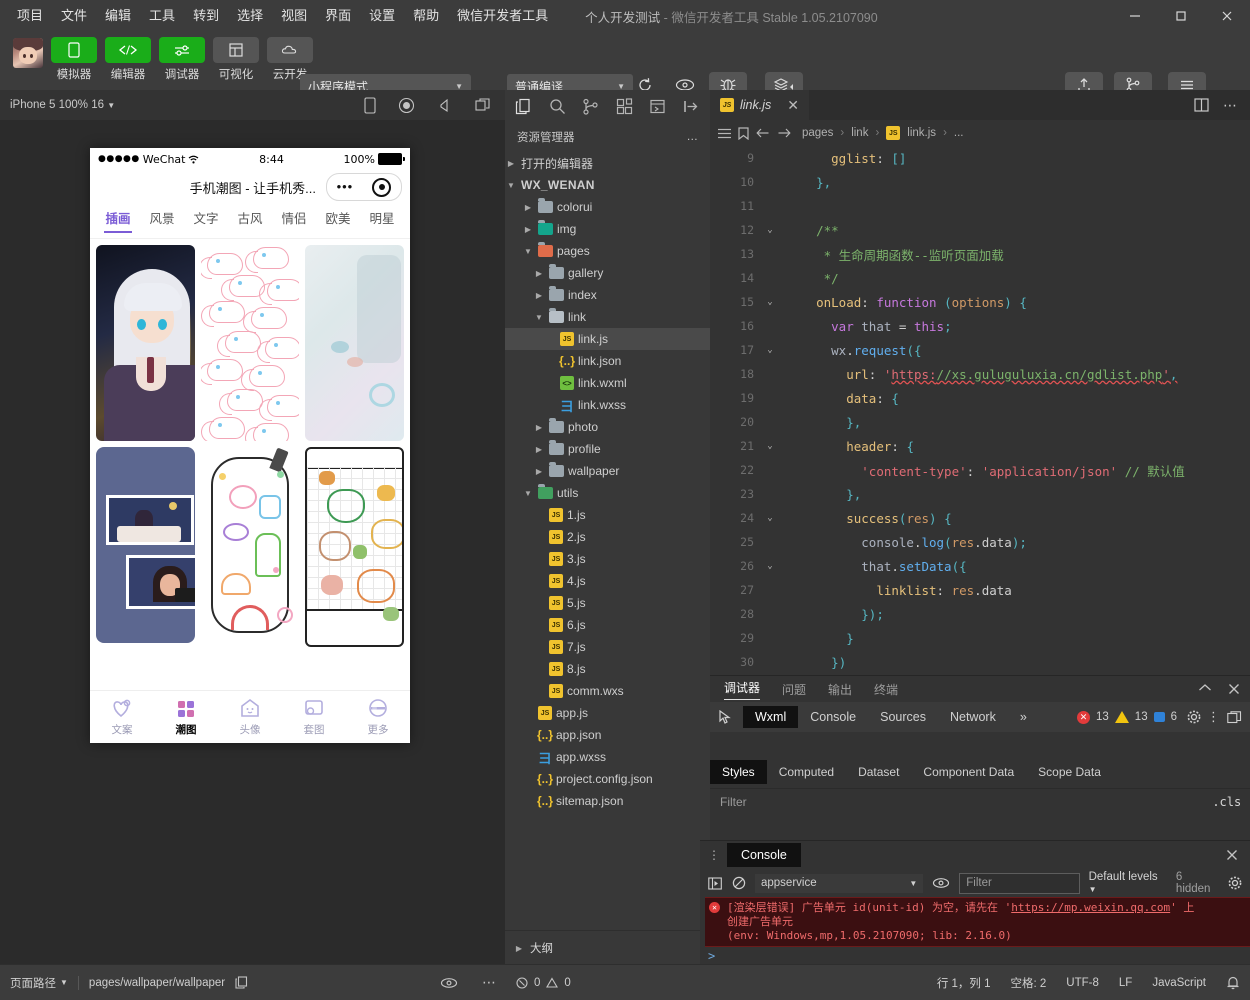  Describe the element at coordinates (118, 16) in the screenshot. I see `menu-item-edit: 编辑` at that location.